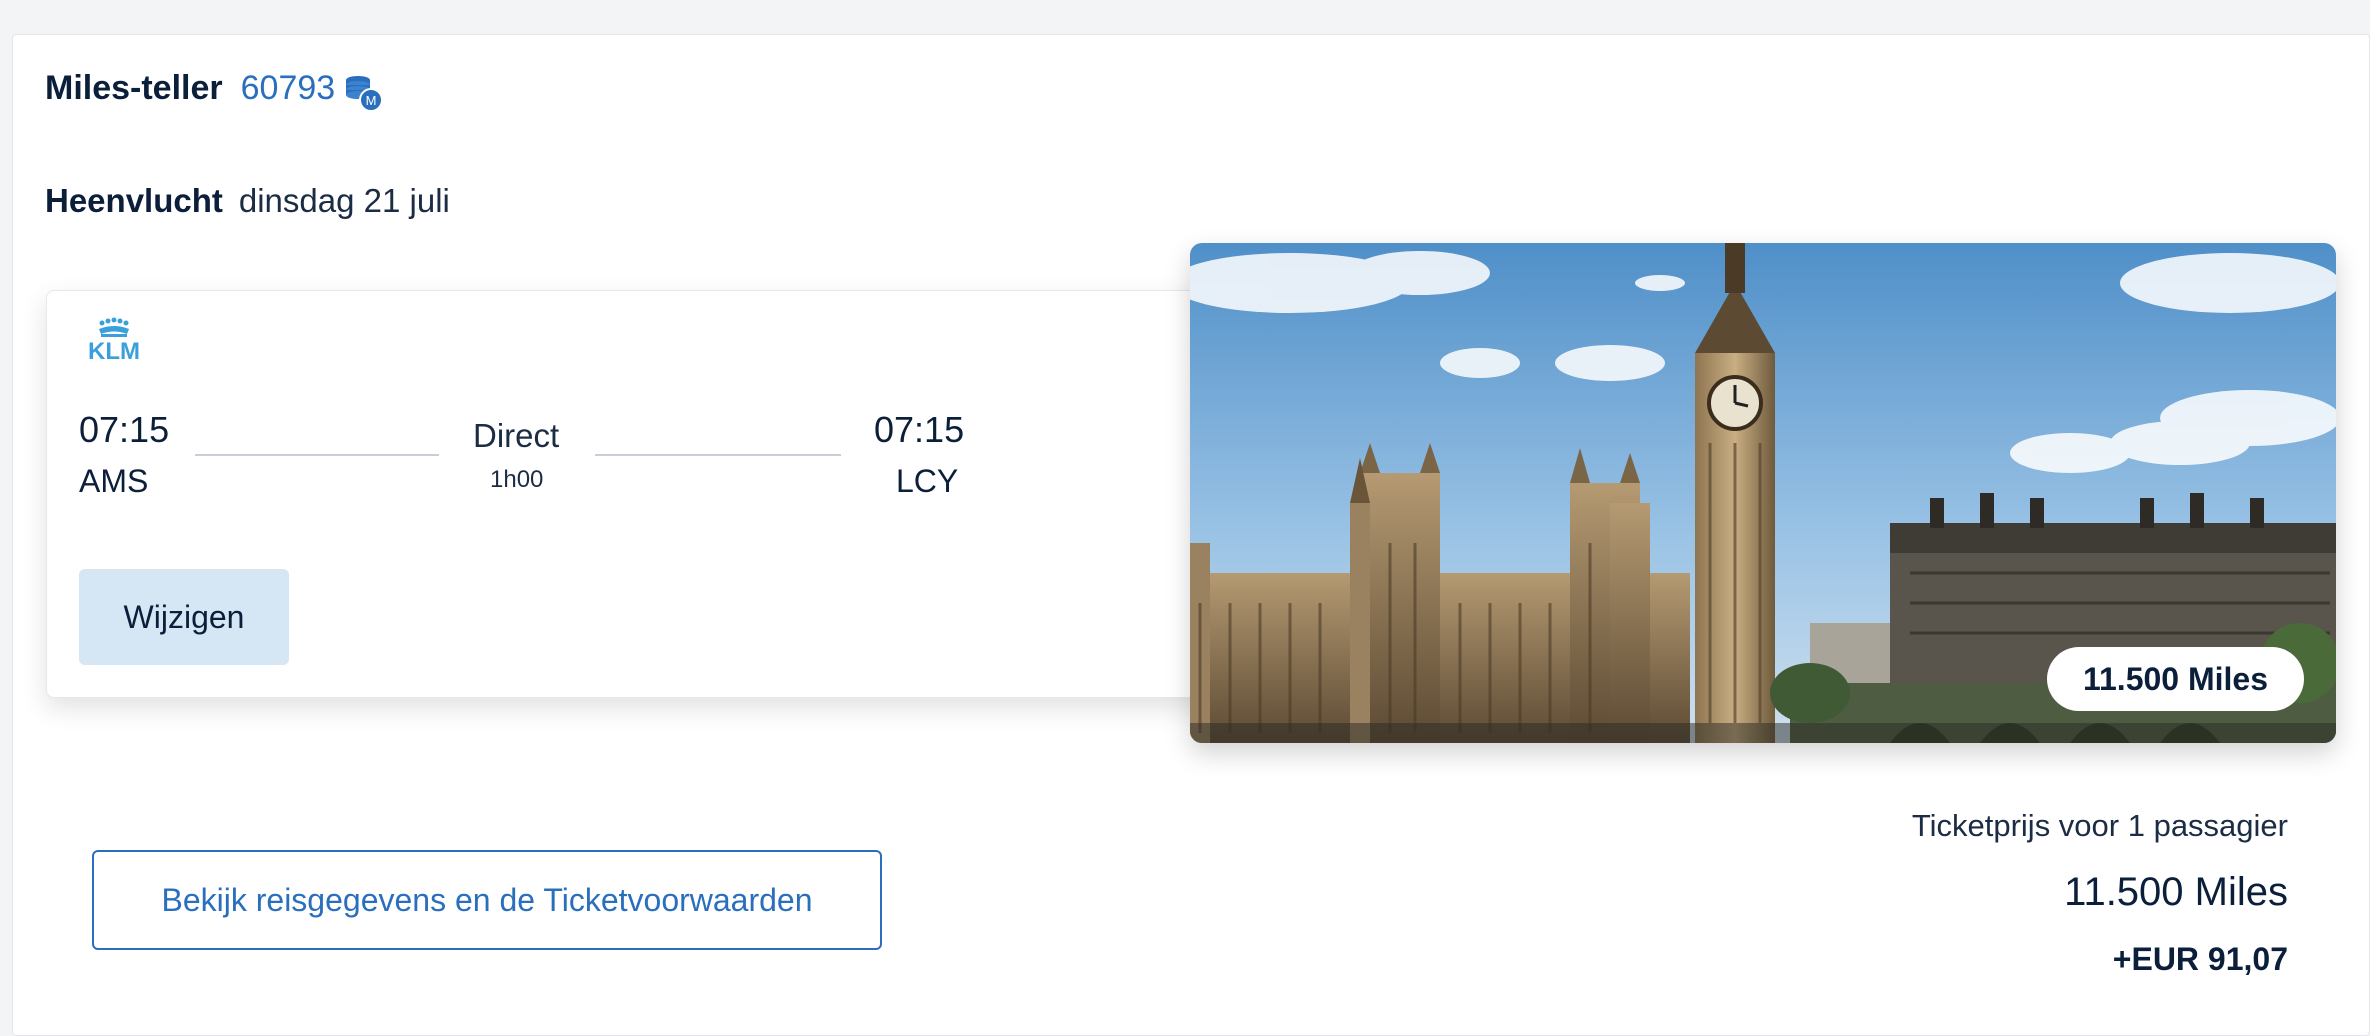  Describe the element at coordinates (517, 479) in the screenshot. I see `flight-duration: 1h00` at that location.